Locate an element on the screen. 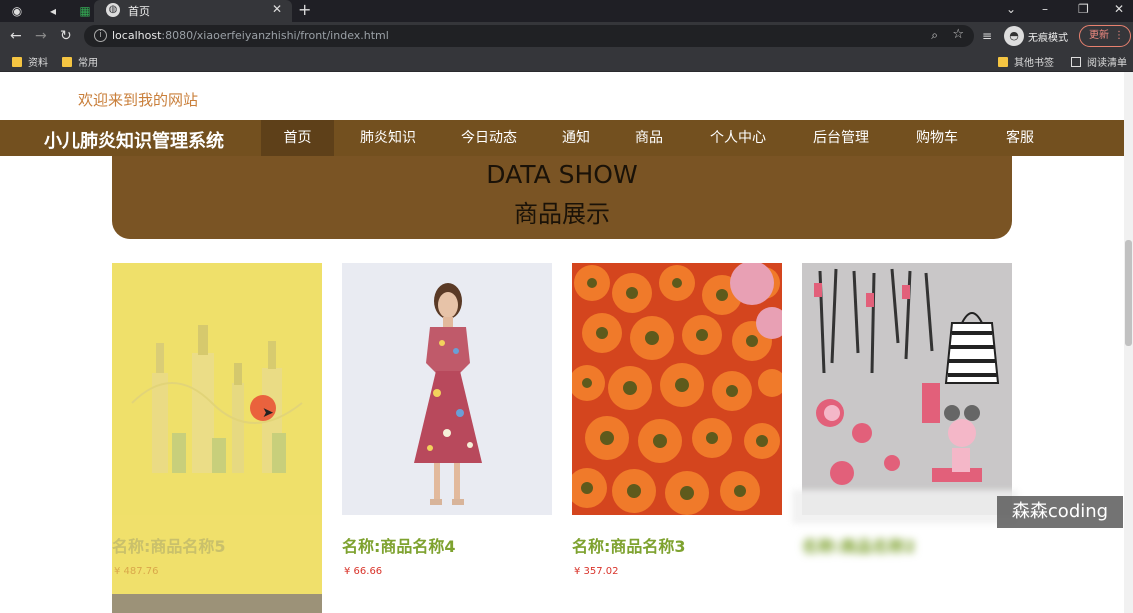 This screenshot has width=1133, height=613. banner-title-en: DATA SHOW is located at coordinates (562, 174).